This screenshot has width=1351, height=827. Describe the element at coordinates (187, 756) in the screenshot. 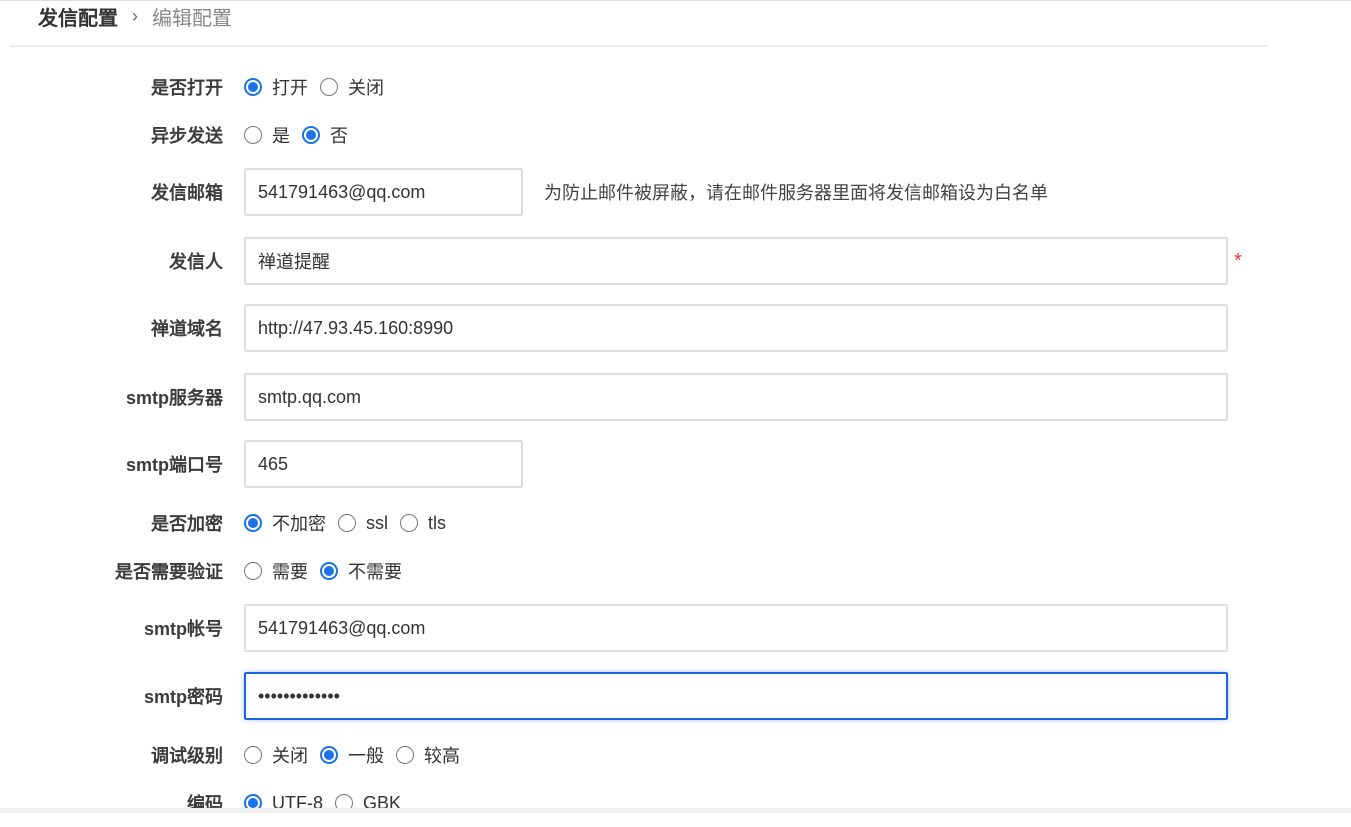

I see `debug-label: 调试级别` at that location.